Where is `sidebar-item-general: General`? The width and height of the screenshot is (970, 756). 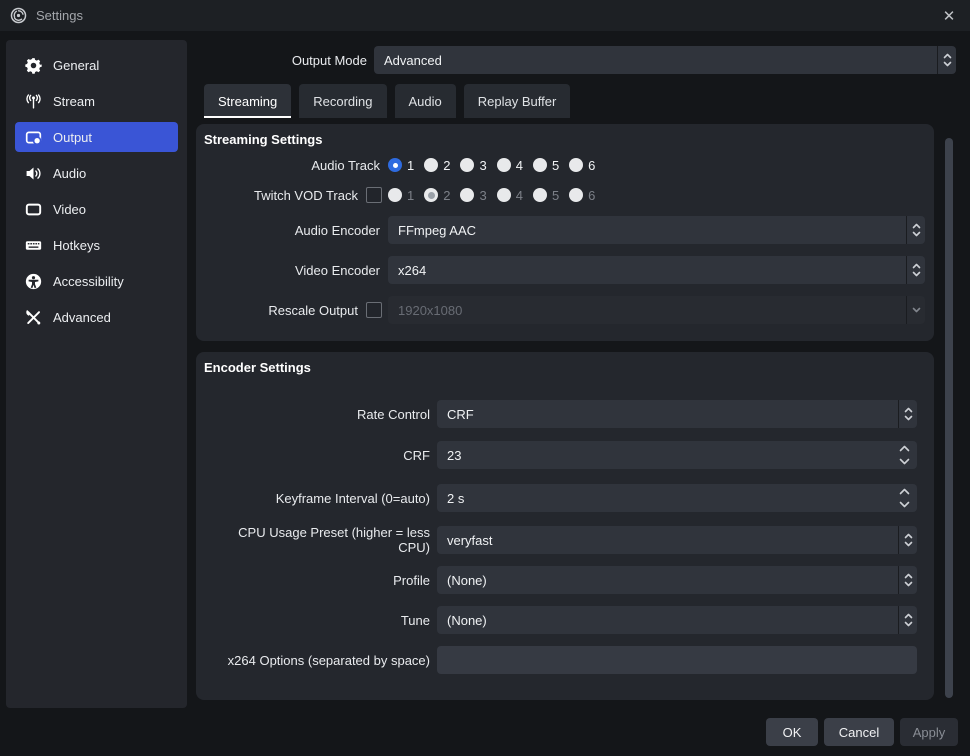
sidebar-item-general: General is located at coordinates (96, 65).